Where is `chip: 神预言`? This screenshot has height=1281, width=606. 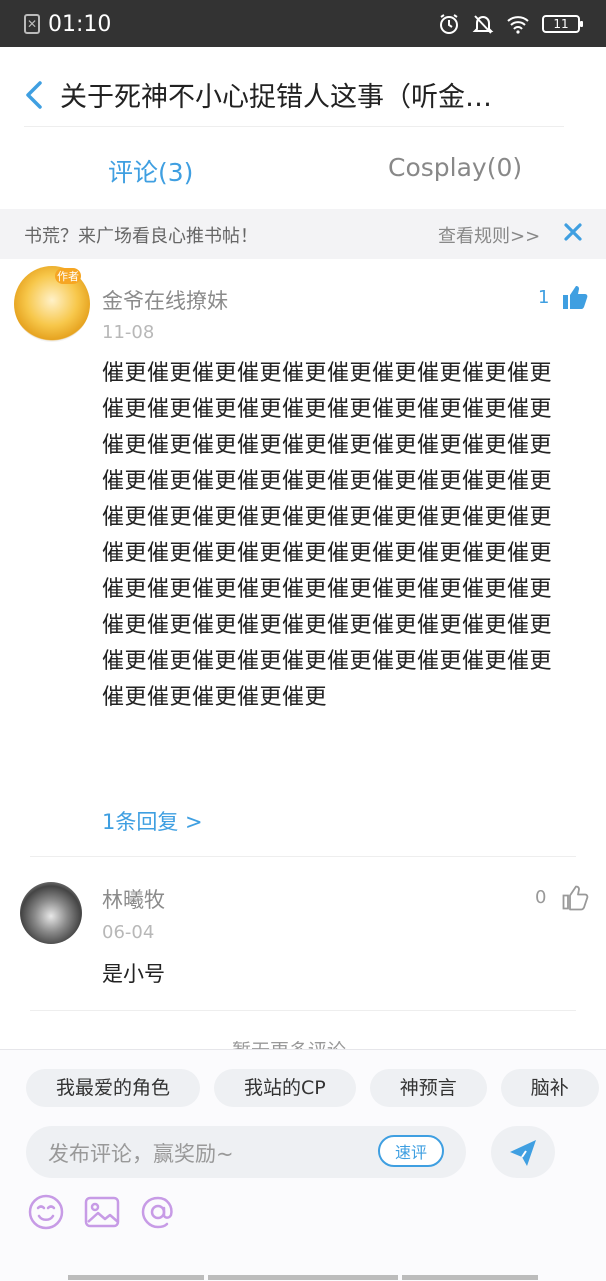
chip: 神预言 is located at coordinates (428, 1088).